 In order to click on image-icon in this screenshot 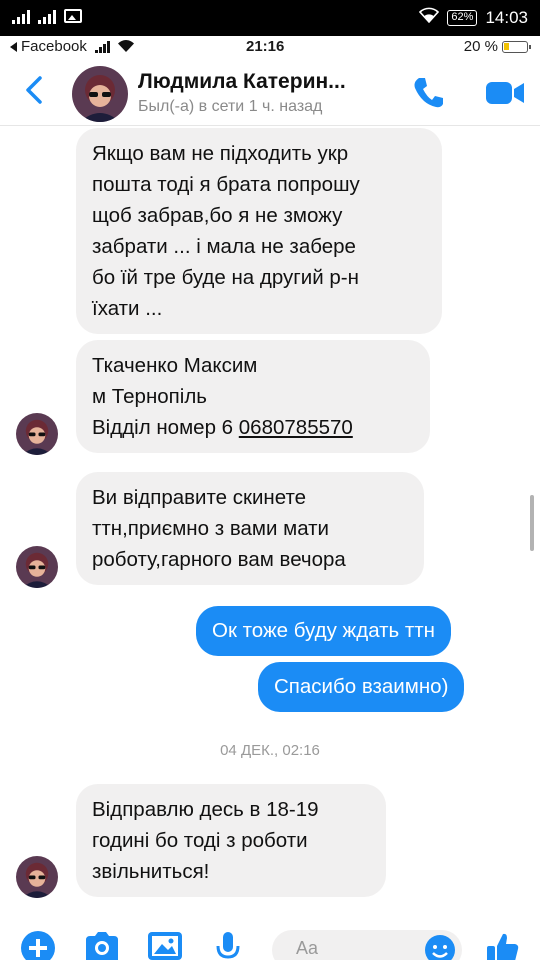, I will do `click(165, 946)`.